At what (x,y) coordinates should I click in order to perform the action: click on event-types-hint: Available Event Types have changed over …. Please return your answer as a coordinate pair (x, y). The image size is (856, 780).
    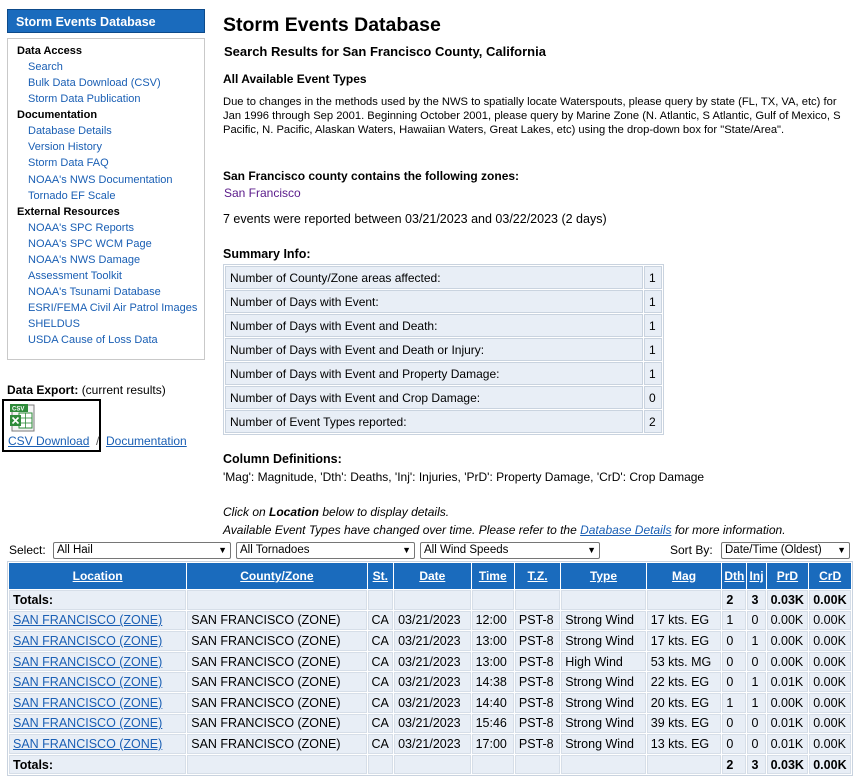
    Looking at the image, I should click on (504, 530).